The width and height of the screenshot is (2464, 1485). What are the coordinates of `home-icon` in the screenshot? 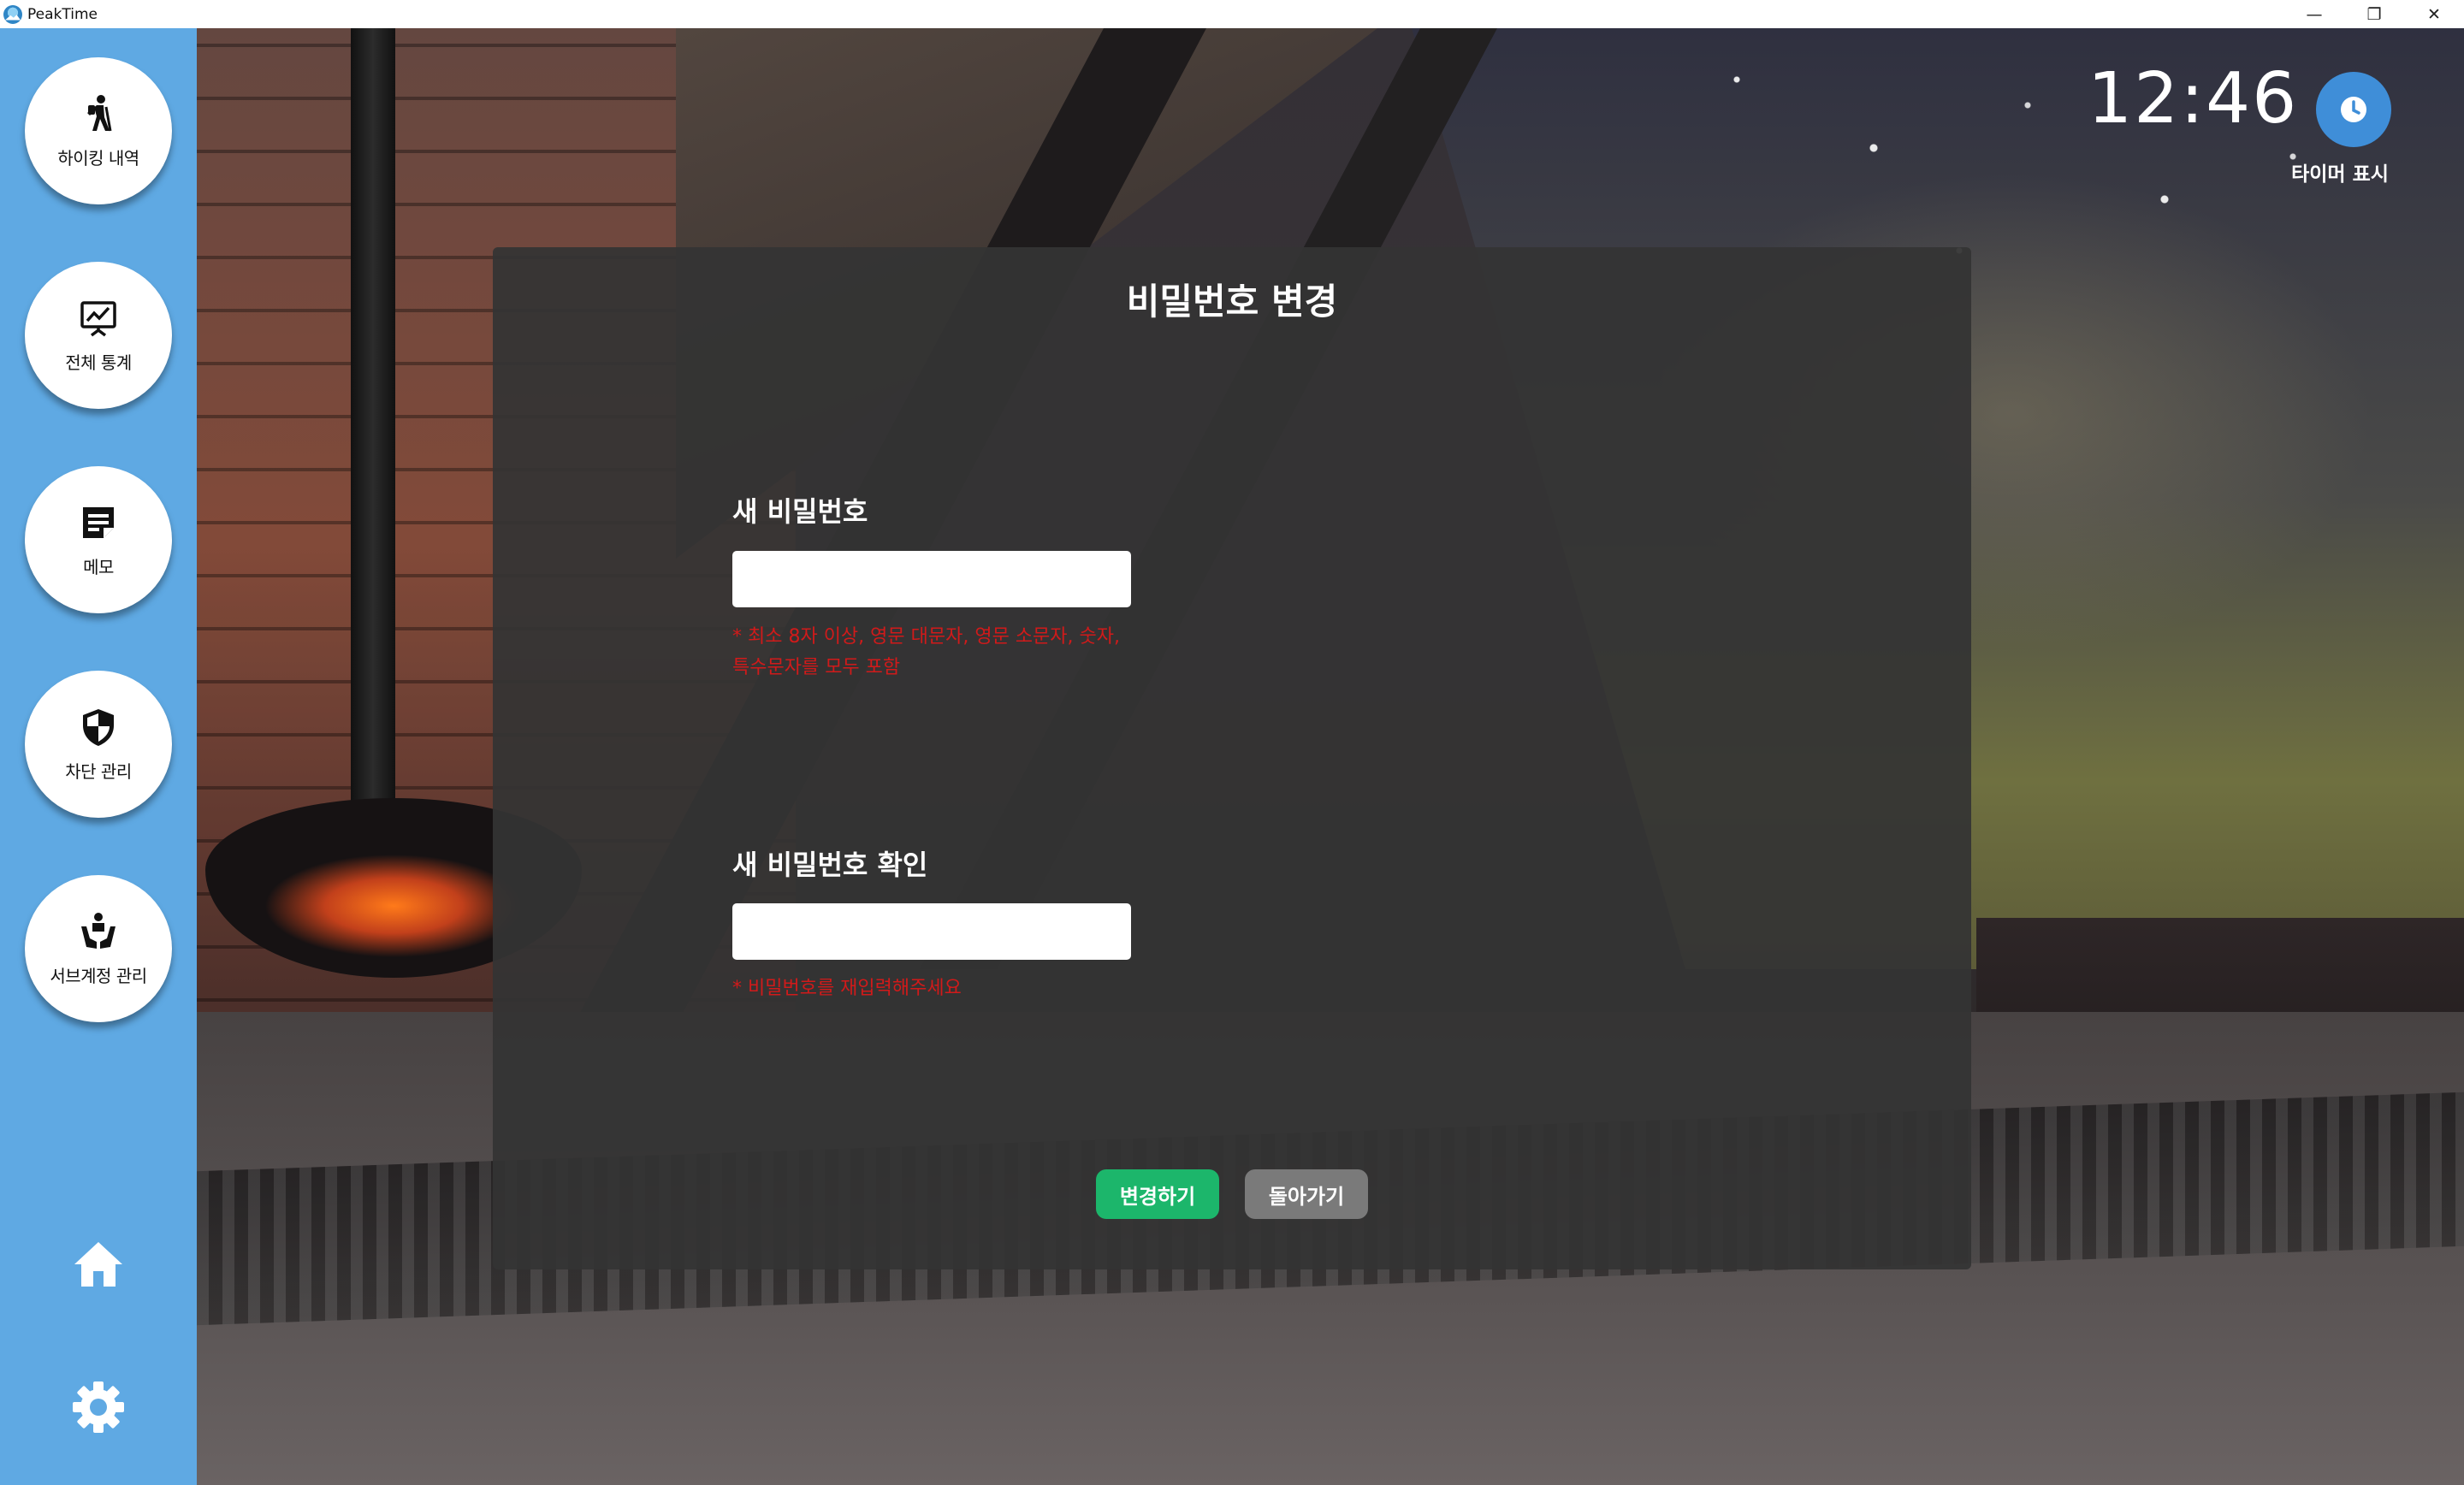 It's located at (98, 1264).